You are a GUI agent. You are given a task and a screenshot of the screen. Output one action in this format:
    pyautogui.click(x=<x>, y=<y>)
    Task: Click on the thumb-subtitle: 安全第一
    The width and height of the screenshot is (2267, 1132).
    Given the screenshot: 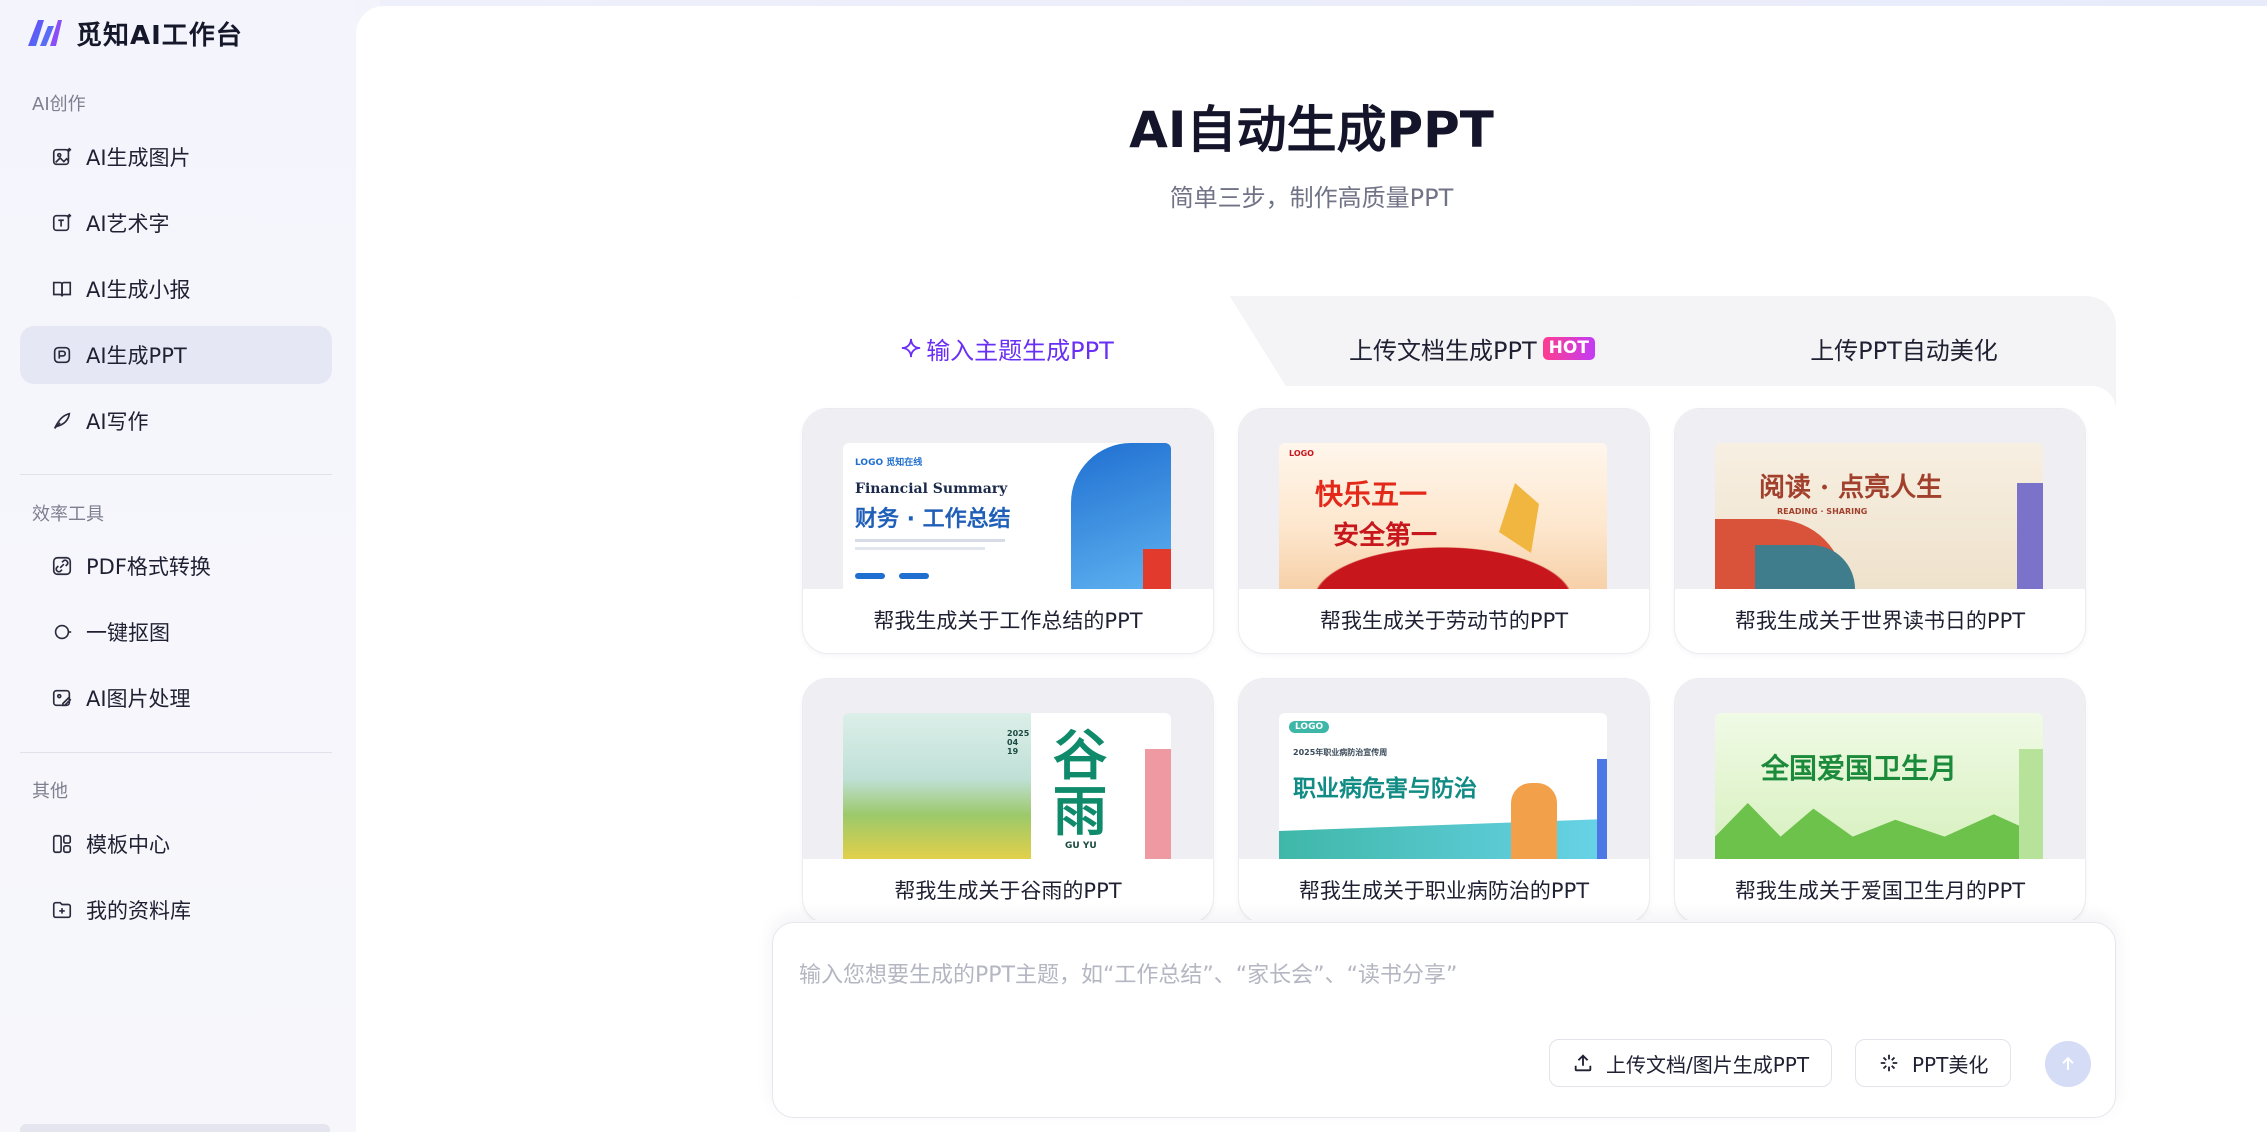 What is the action you would take?
    pyautogui.click(x=1385, y=536)
    